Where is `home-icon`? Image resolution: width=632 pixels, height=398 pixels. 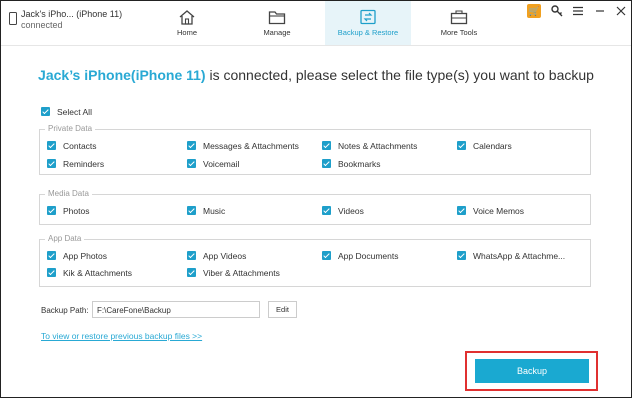 home-icon is located at coordinates (187, 17).